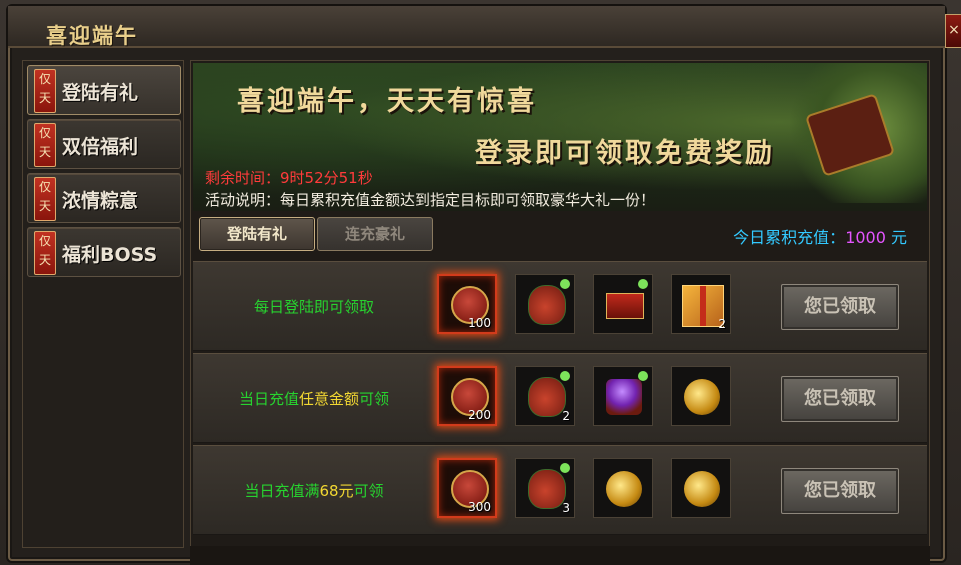 Image resolution: width=961 pixels, height=565 pixels. What do you see at coordinates (100, 147) in the screenshot?
I see `sidebar-item-label: 双倍福利` at bounding box center [100, 147].